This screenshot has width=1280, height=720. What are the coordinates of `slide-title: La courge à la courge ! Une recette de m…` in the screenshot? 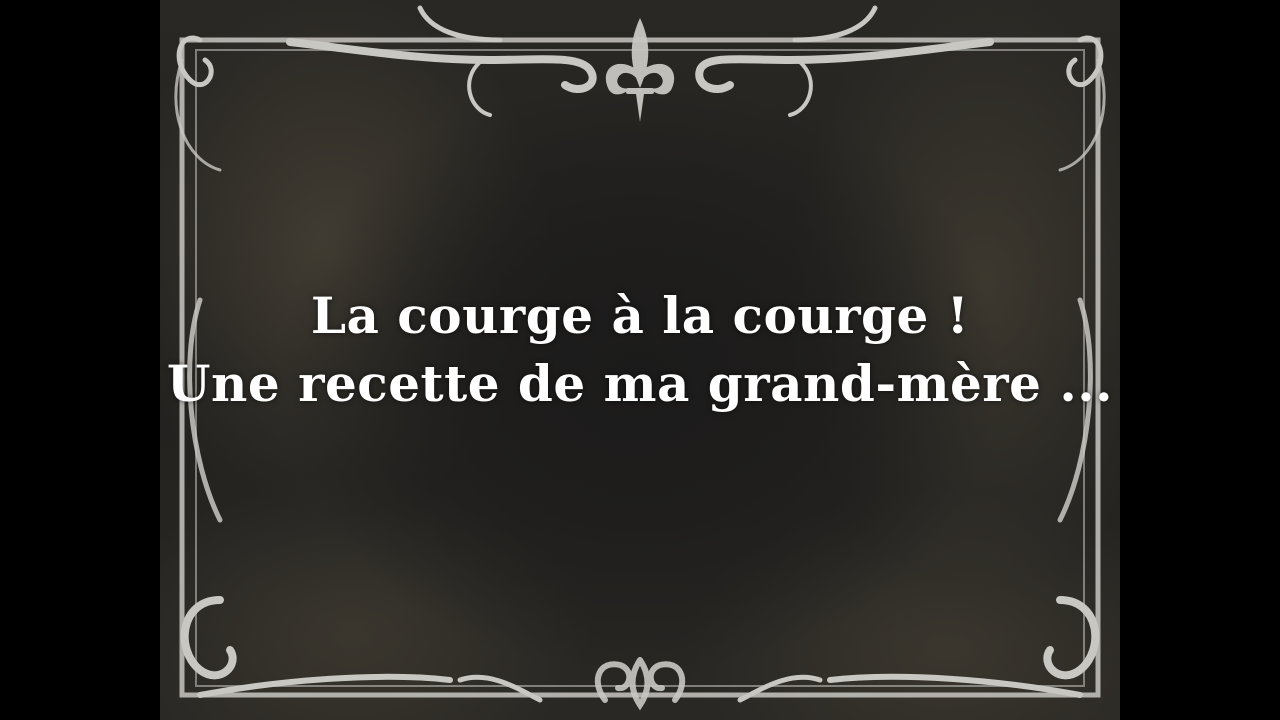 It's located at (640, 350).